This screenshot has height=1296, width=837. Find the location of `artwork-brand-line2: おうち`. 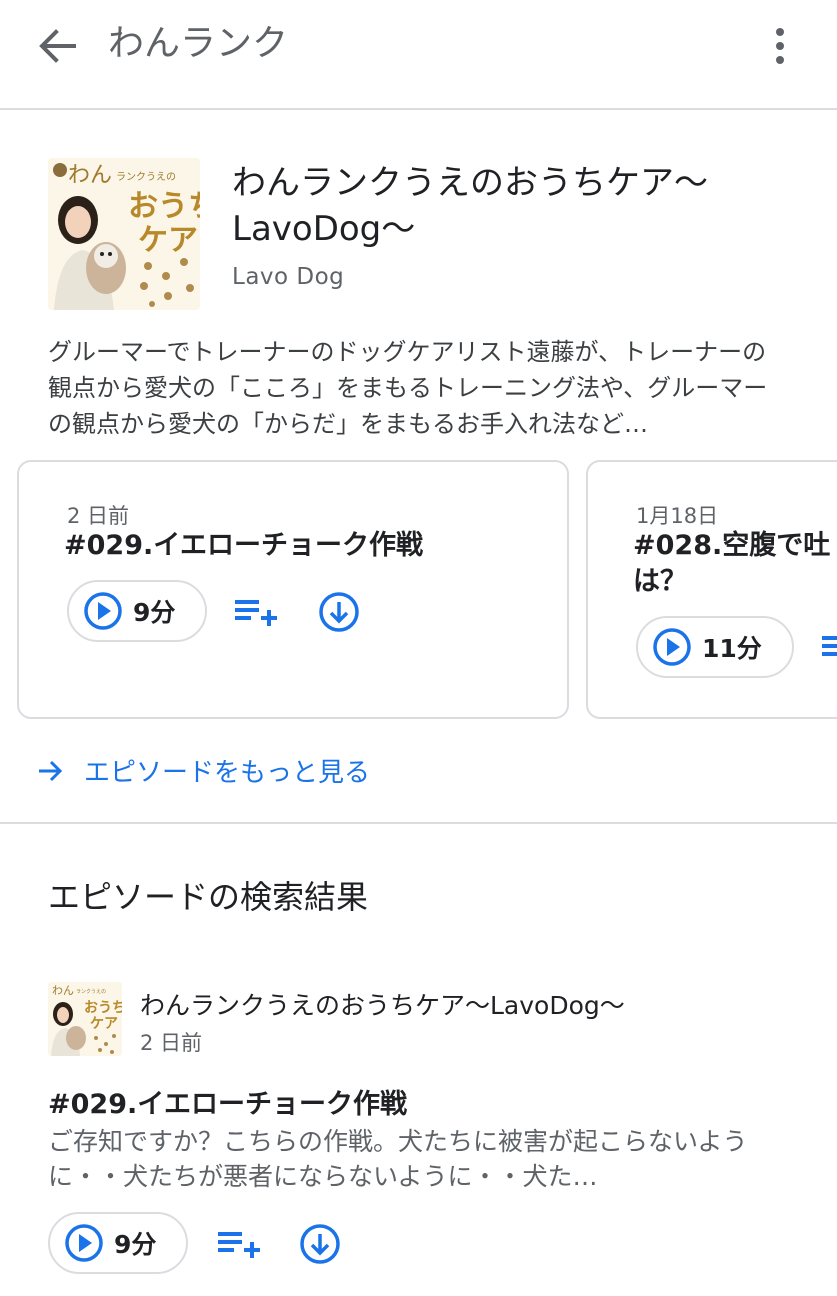

artwork-brand-line2: おうち is located at coordinates (164, 206).